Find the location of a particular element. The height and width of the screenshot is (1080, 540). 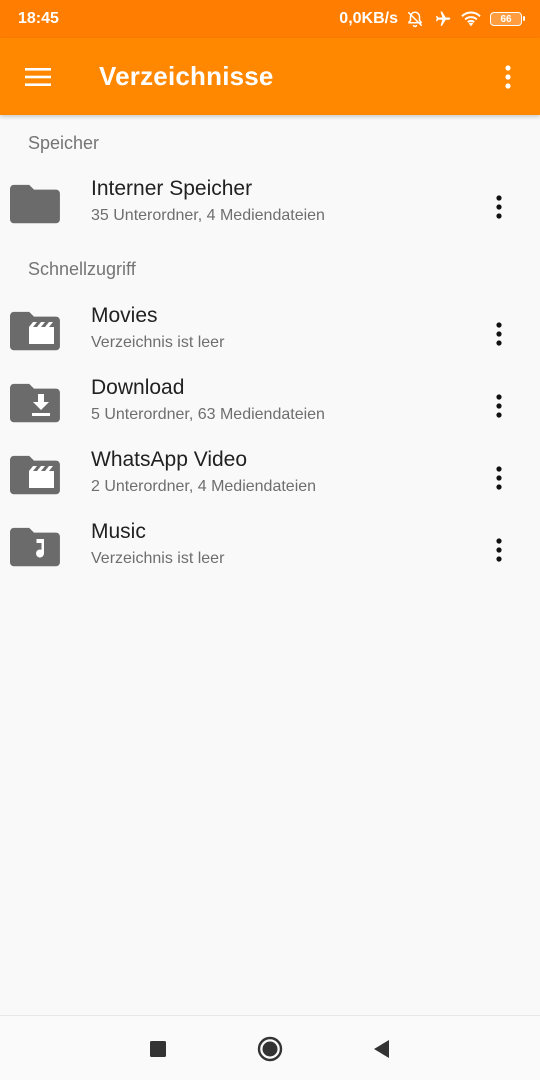

section-header-schnellzugriff: Schnellzugriff is located at coordinates (82, 269).